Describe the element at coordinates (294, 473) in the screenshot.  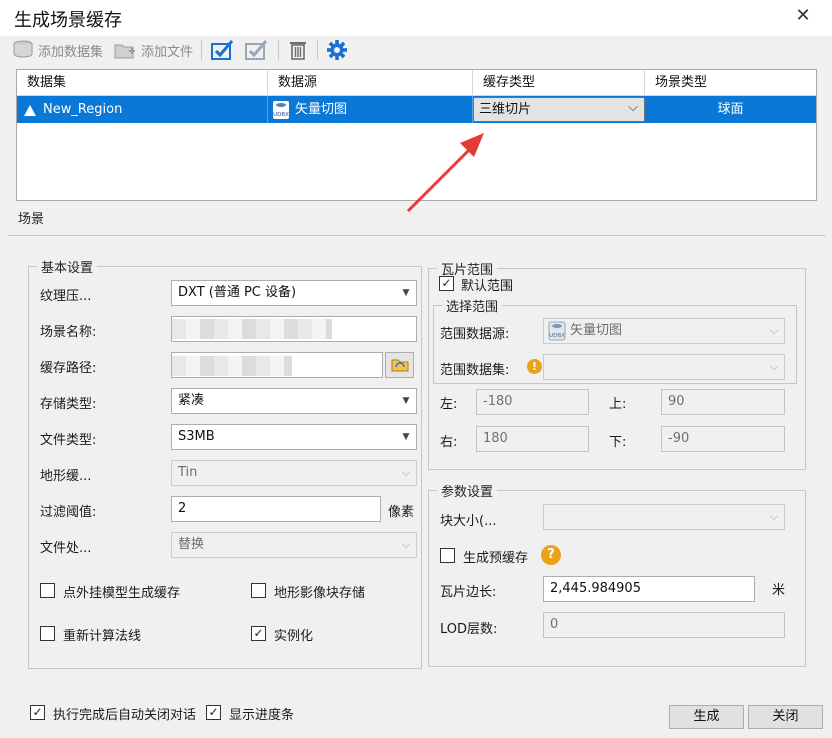
I see `terrain-cache-dropdown: Tin ⌵` at that location.